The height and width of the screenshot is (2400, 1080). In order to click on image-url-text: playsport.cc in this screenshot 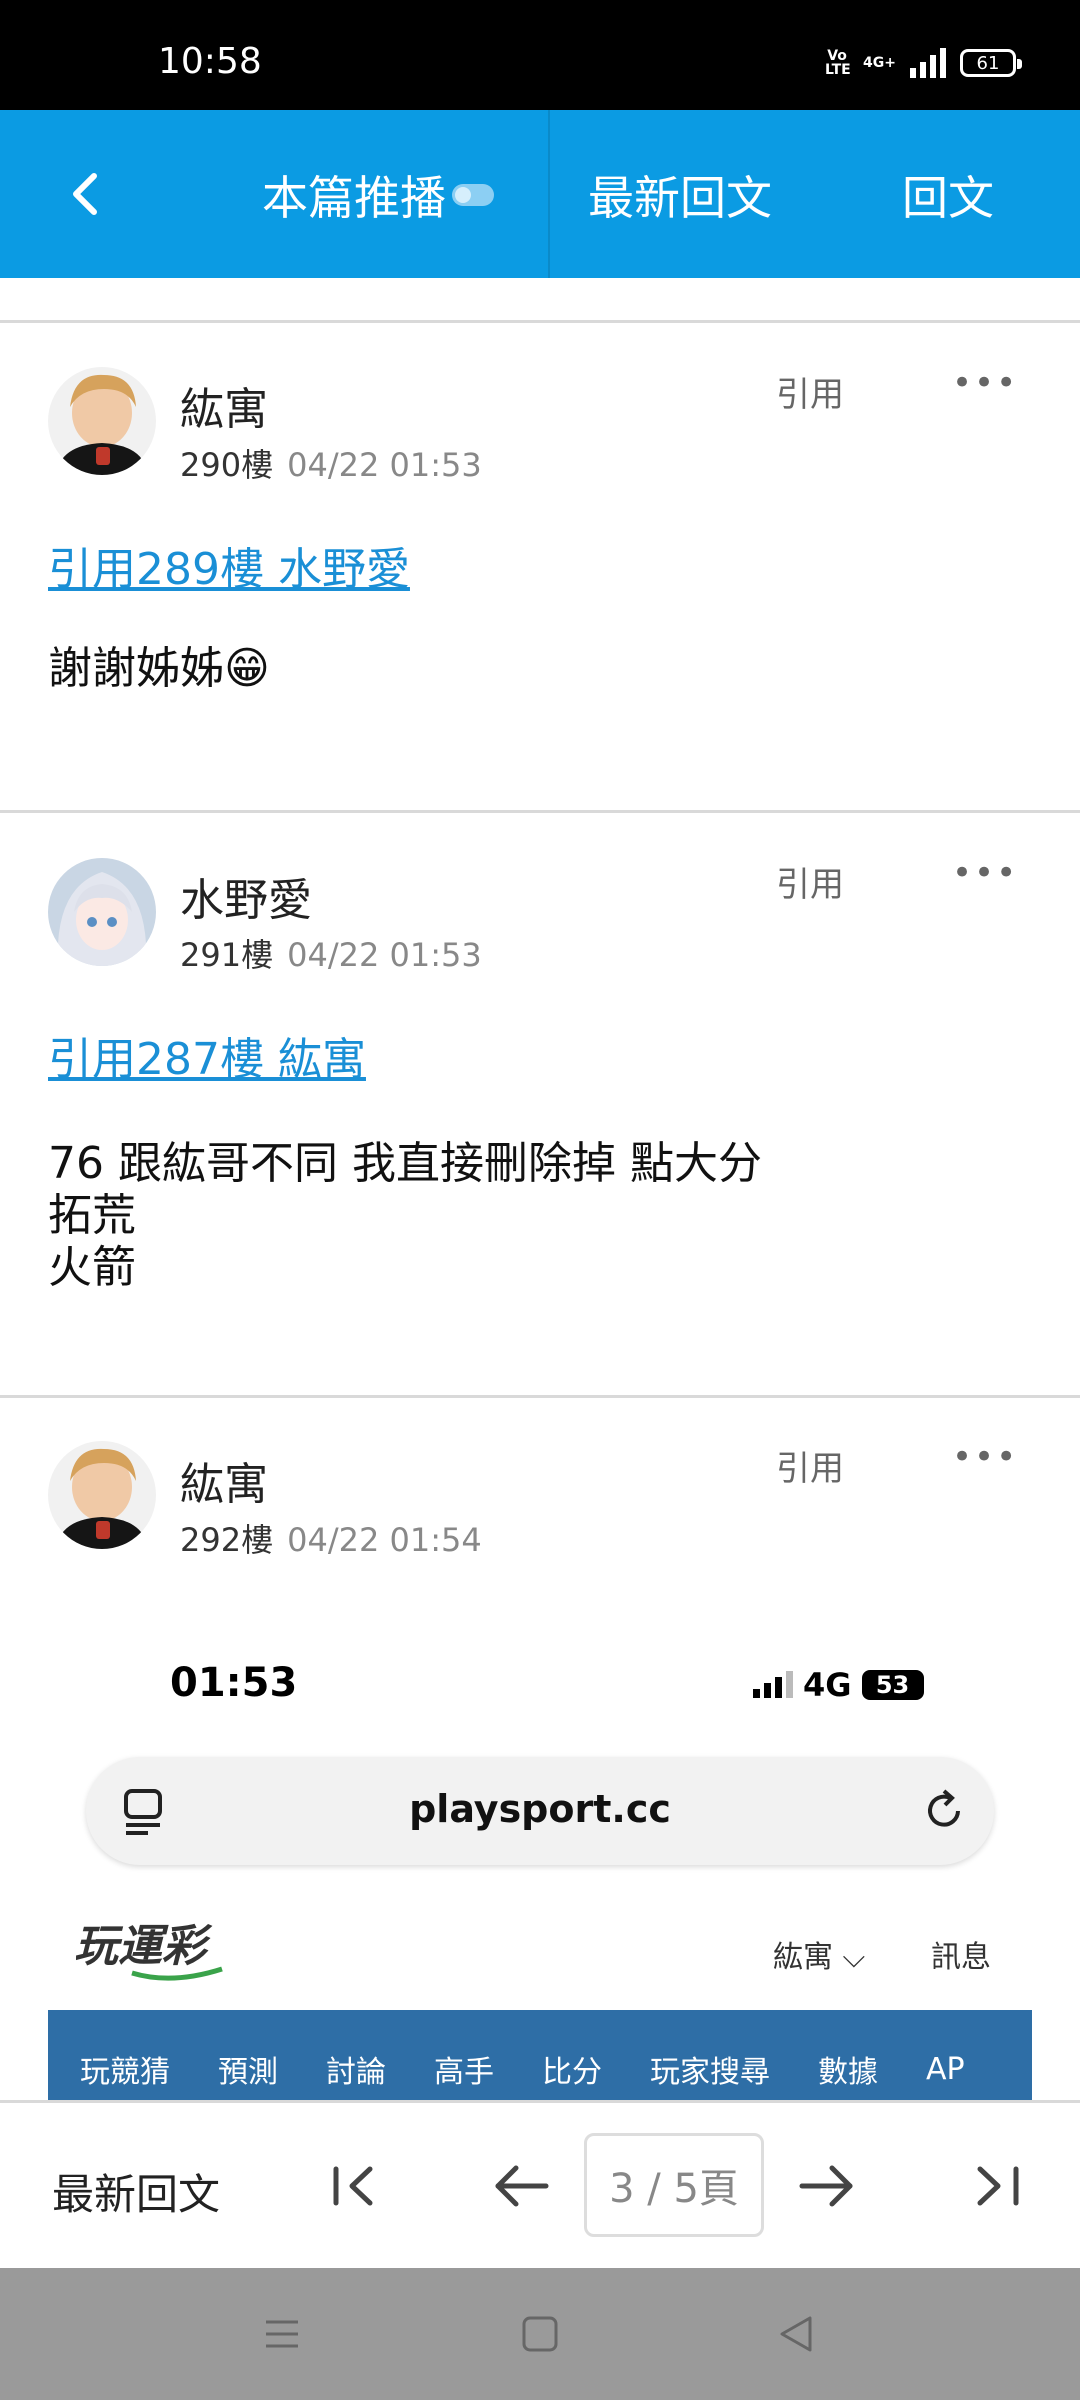, I will do `click(540, 1809)`.